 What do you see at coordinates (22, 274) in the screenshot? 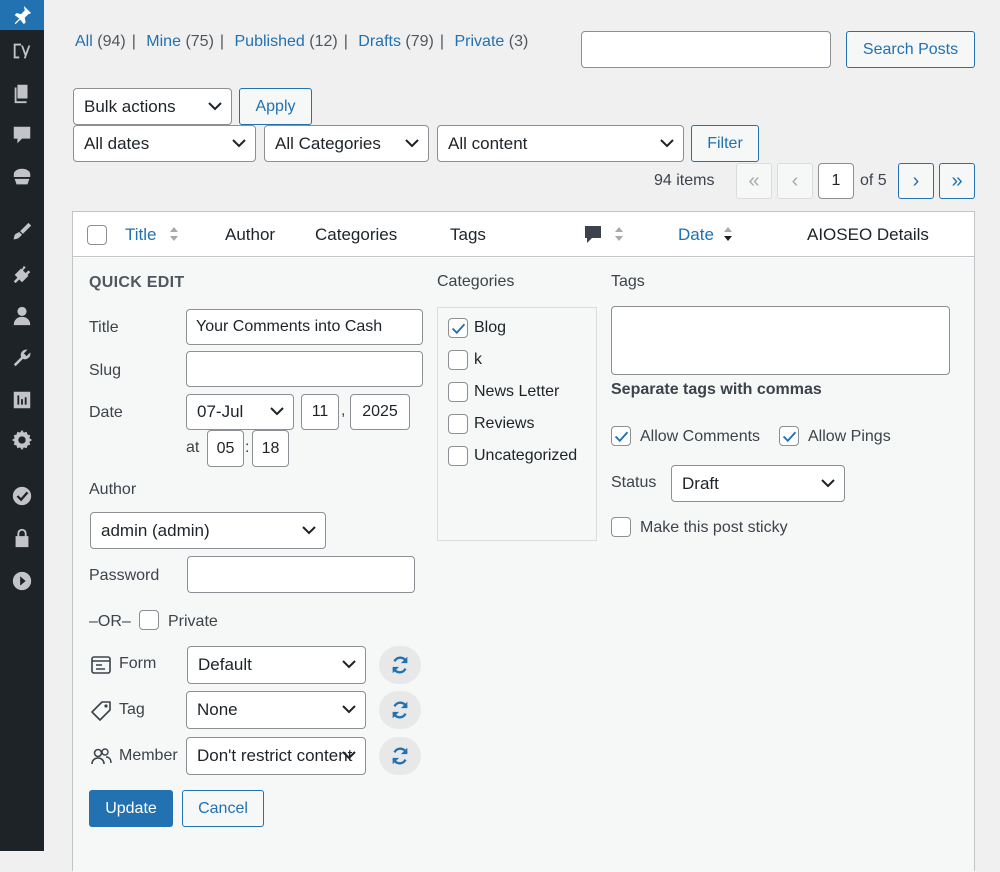
I see `plugins-icon` at bounding box center [22, 274].